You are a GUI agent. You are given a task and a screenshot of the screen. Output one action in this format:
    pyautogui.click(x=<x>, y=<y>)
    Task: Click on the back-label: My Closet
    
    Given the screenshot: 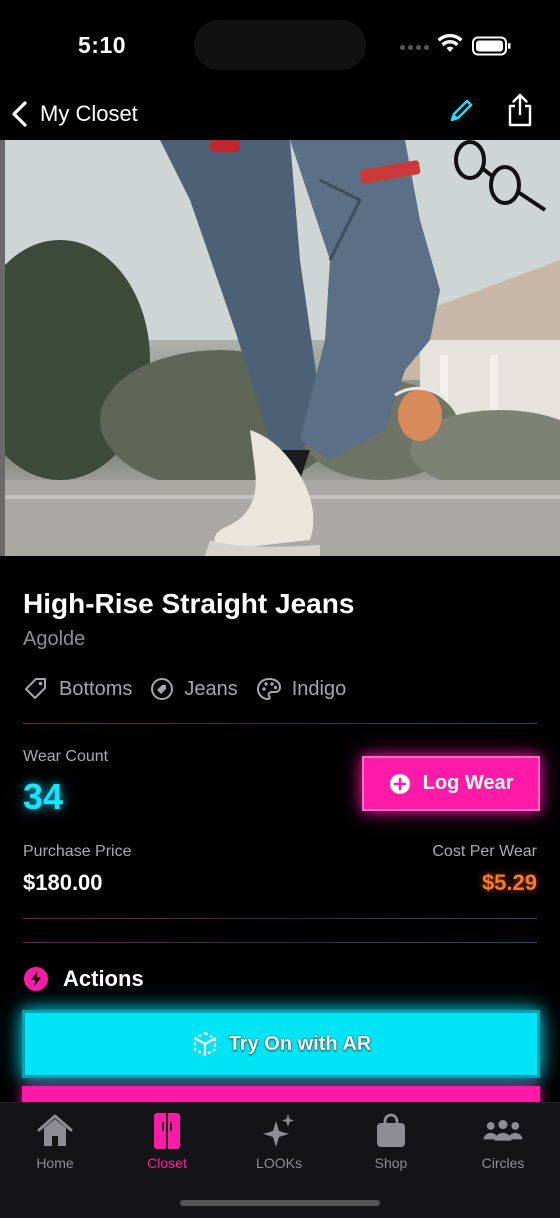 What is the action you would take?
    pyautogui.click(x=89, y=113)
    